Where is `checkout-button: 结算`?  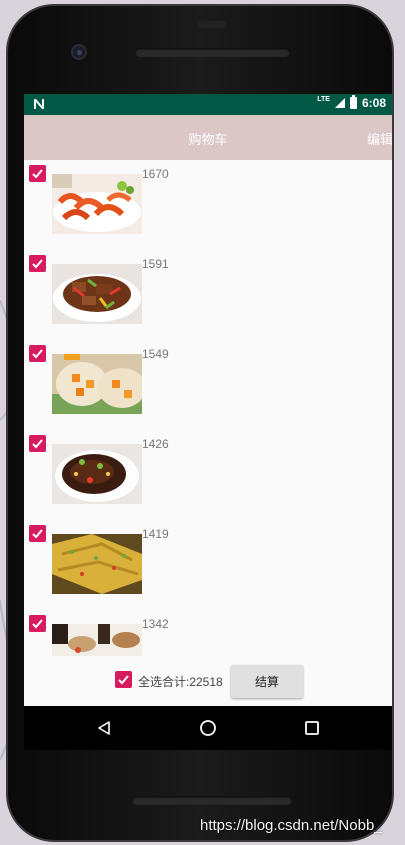 checkout-button: 结算 is located at coordinates (267, 681).